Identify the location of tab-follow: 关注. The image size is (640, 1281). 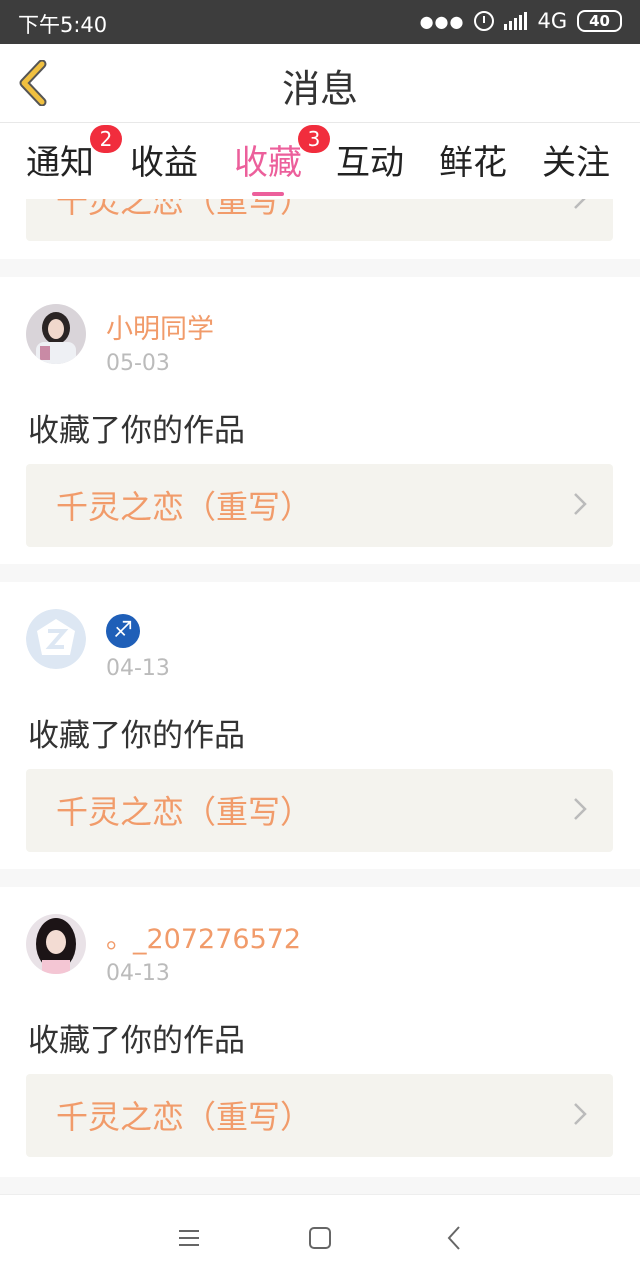
(576, 159).